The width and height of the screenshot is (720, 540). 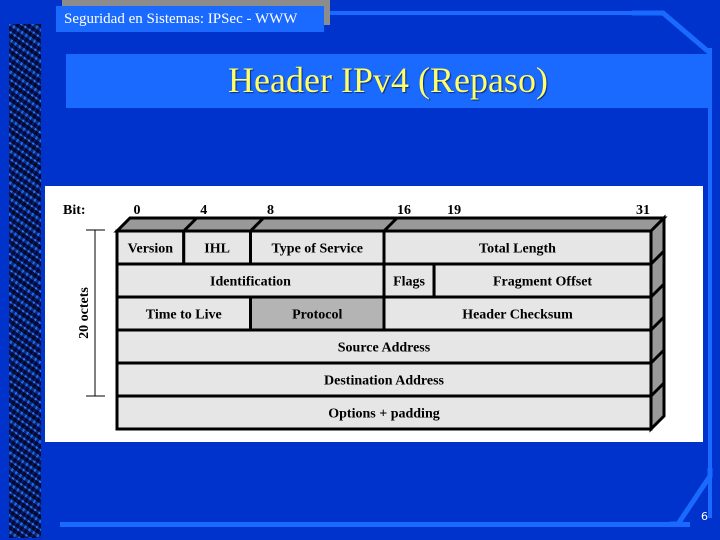 I want to click on header-row: Options + padding, so click(x=384, y=412).